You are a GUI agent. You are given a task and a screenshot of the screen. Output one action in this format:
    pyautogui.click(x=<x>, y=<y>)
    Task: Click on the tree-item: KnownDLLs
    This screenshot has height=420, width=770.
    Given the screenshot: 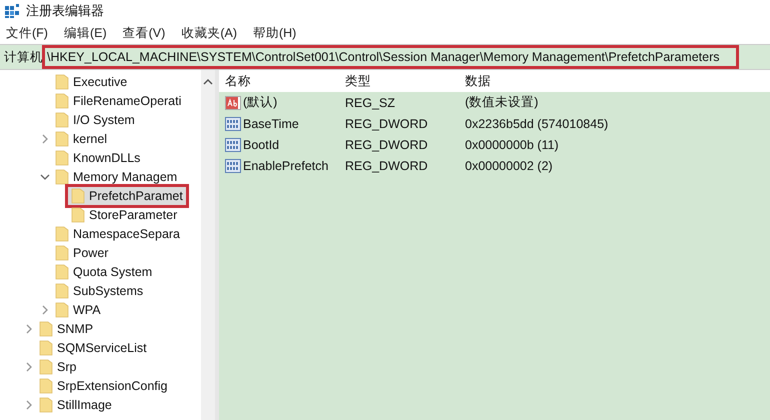 What is the action you would take?
    pyautogui.click(x=98, y=157)
    